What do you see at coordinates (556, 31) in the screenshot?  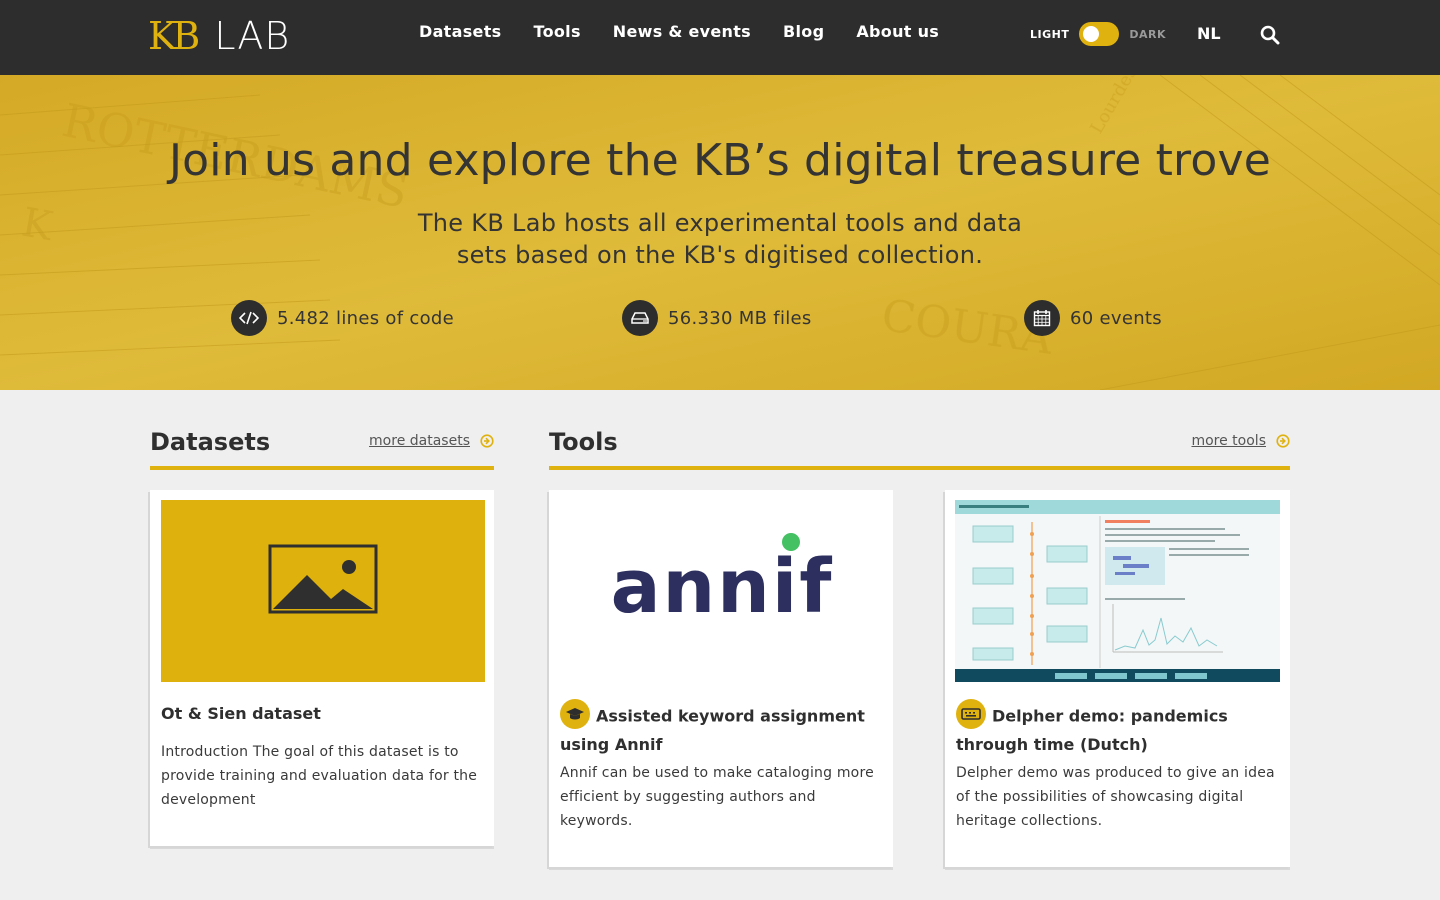 I see `nav-tools: Tools` at bounding box center [556, 31].